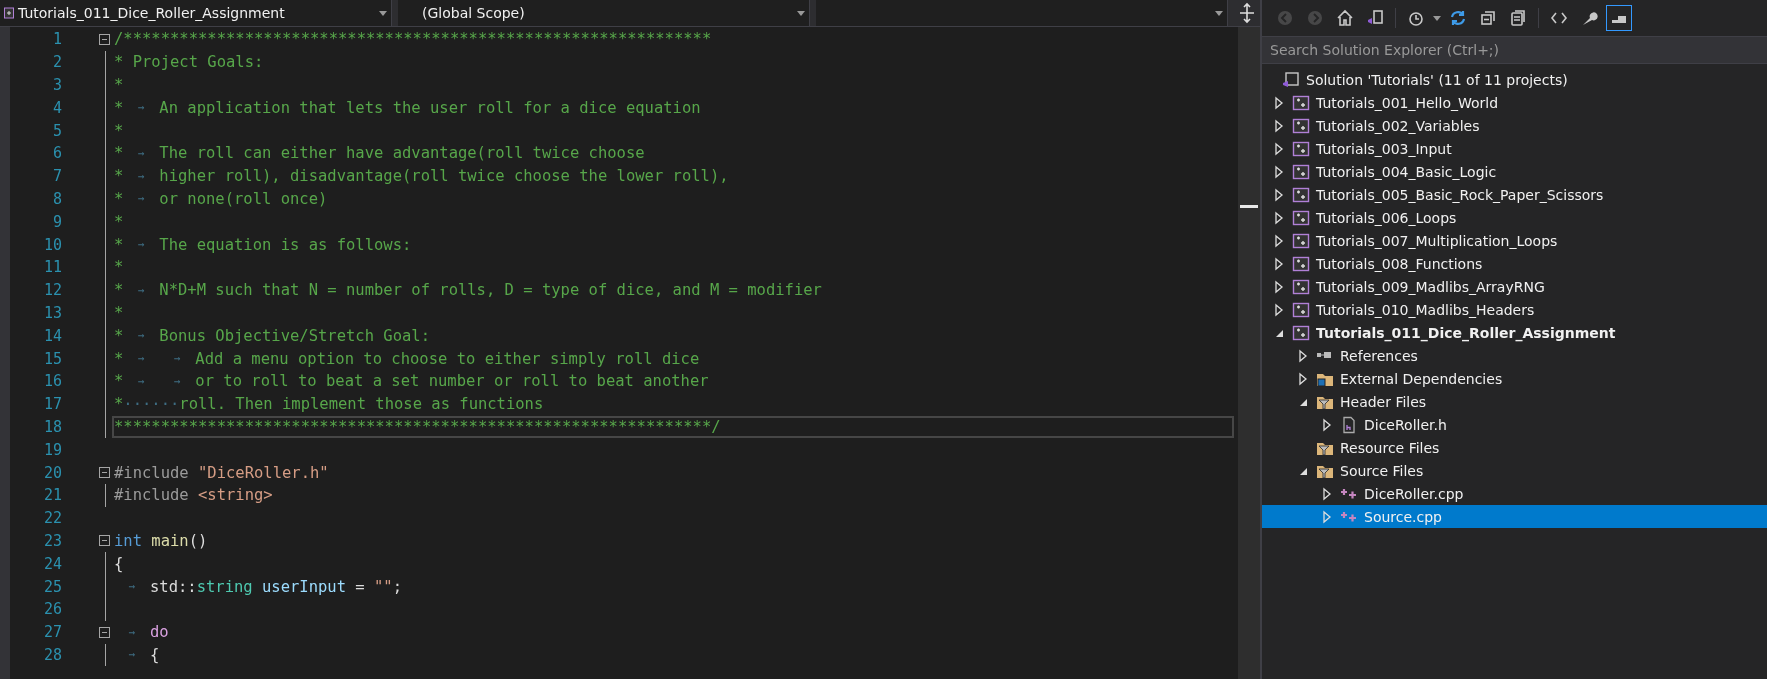 The width and height of the screenshot is (1767, 679). What do you see at coordinates (52, 609) in the screenshot?
I see `line-number: 26` at bounding box center [52, 609].